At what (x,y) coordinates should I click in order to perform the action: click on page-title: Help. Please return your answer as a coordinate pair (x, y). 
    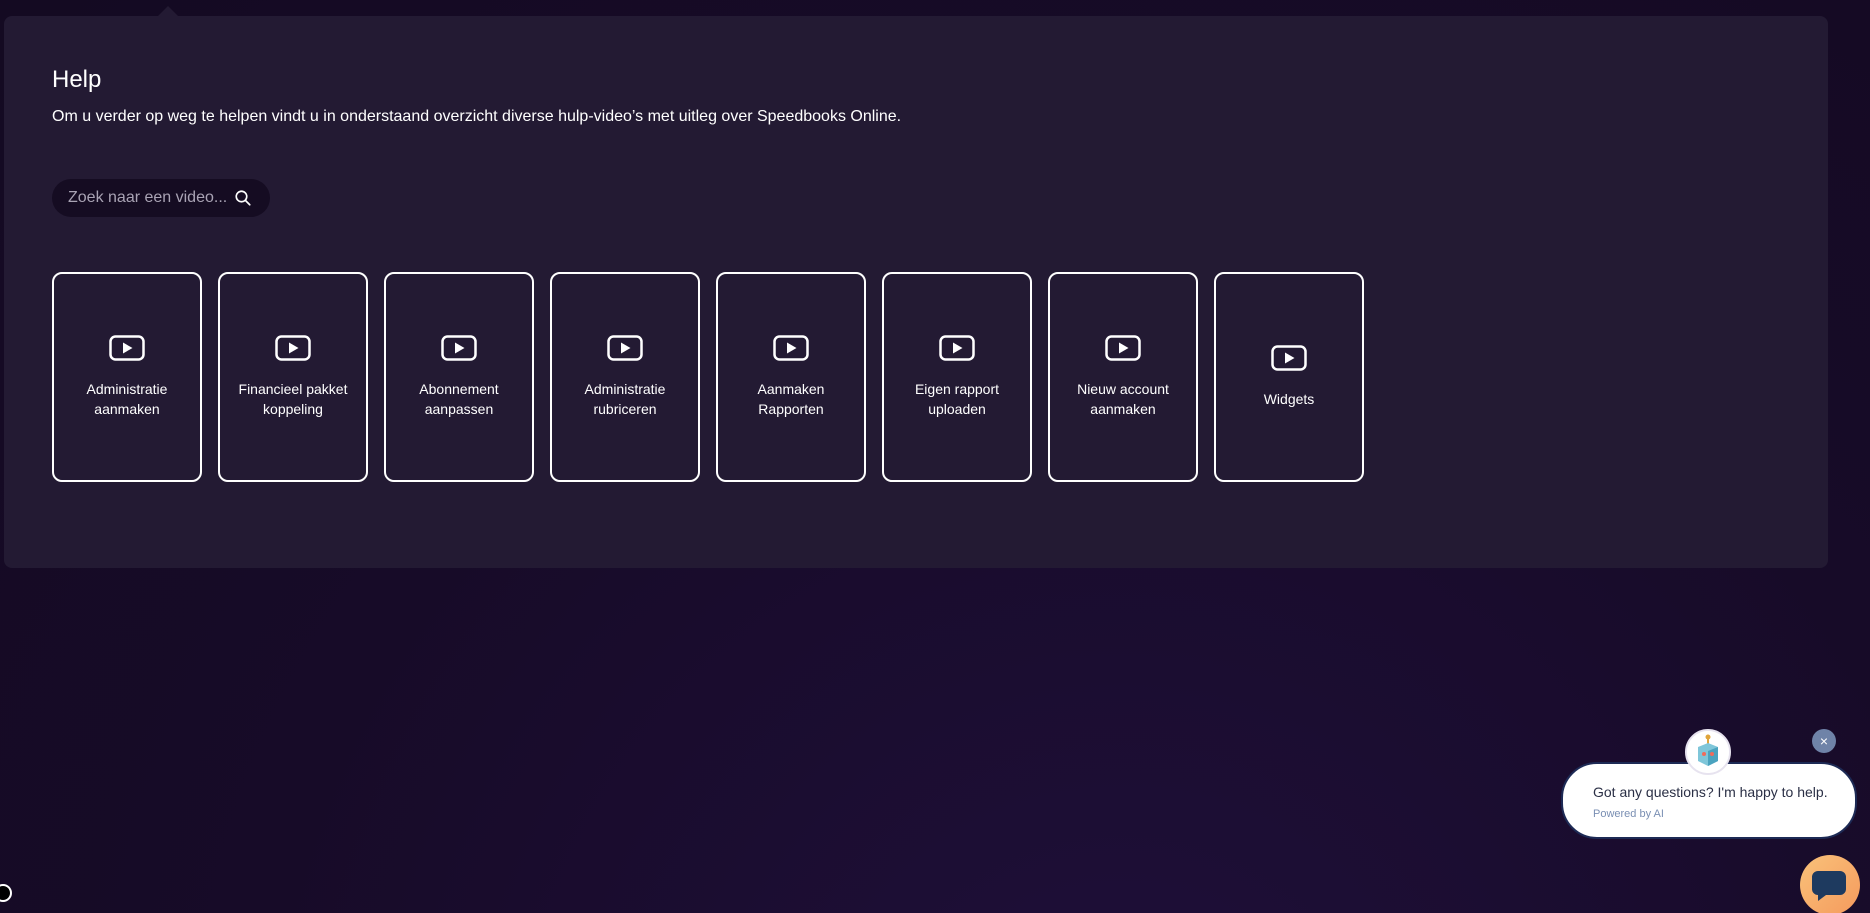
    Looking at the image, I should click on (77, 79).